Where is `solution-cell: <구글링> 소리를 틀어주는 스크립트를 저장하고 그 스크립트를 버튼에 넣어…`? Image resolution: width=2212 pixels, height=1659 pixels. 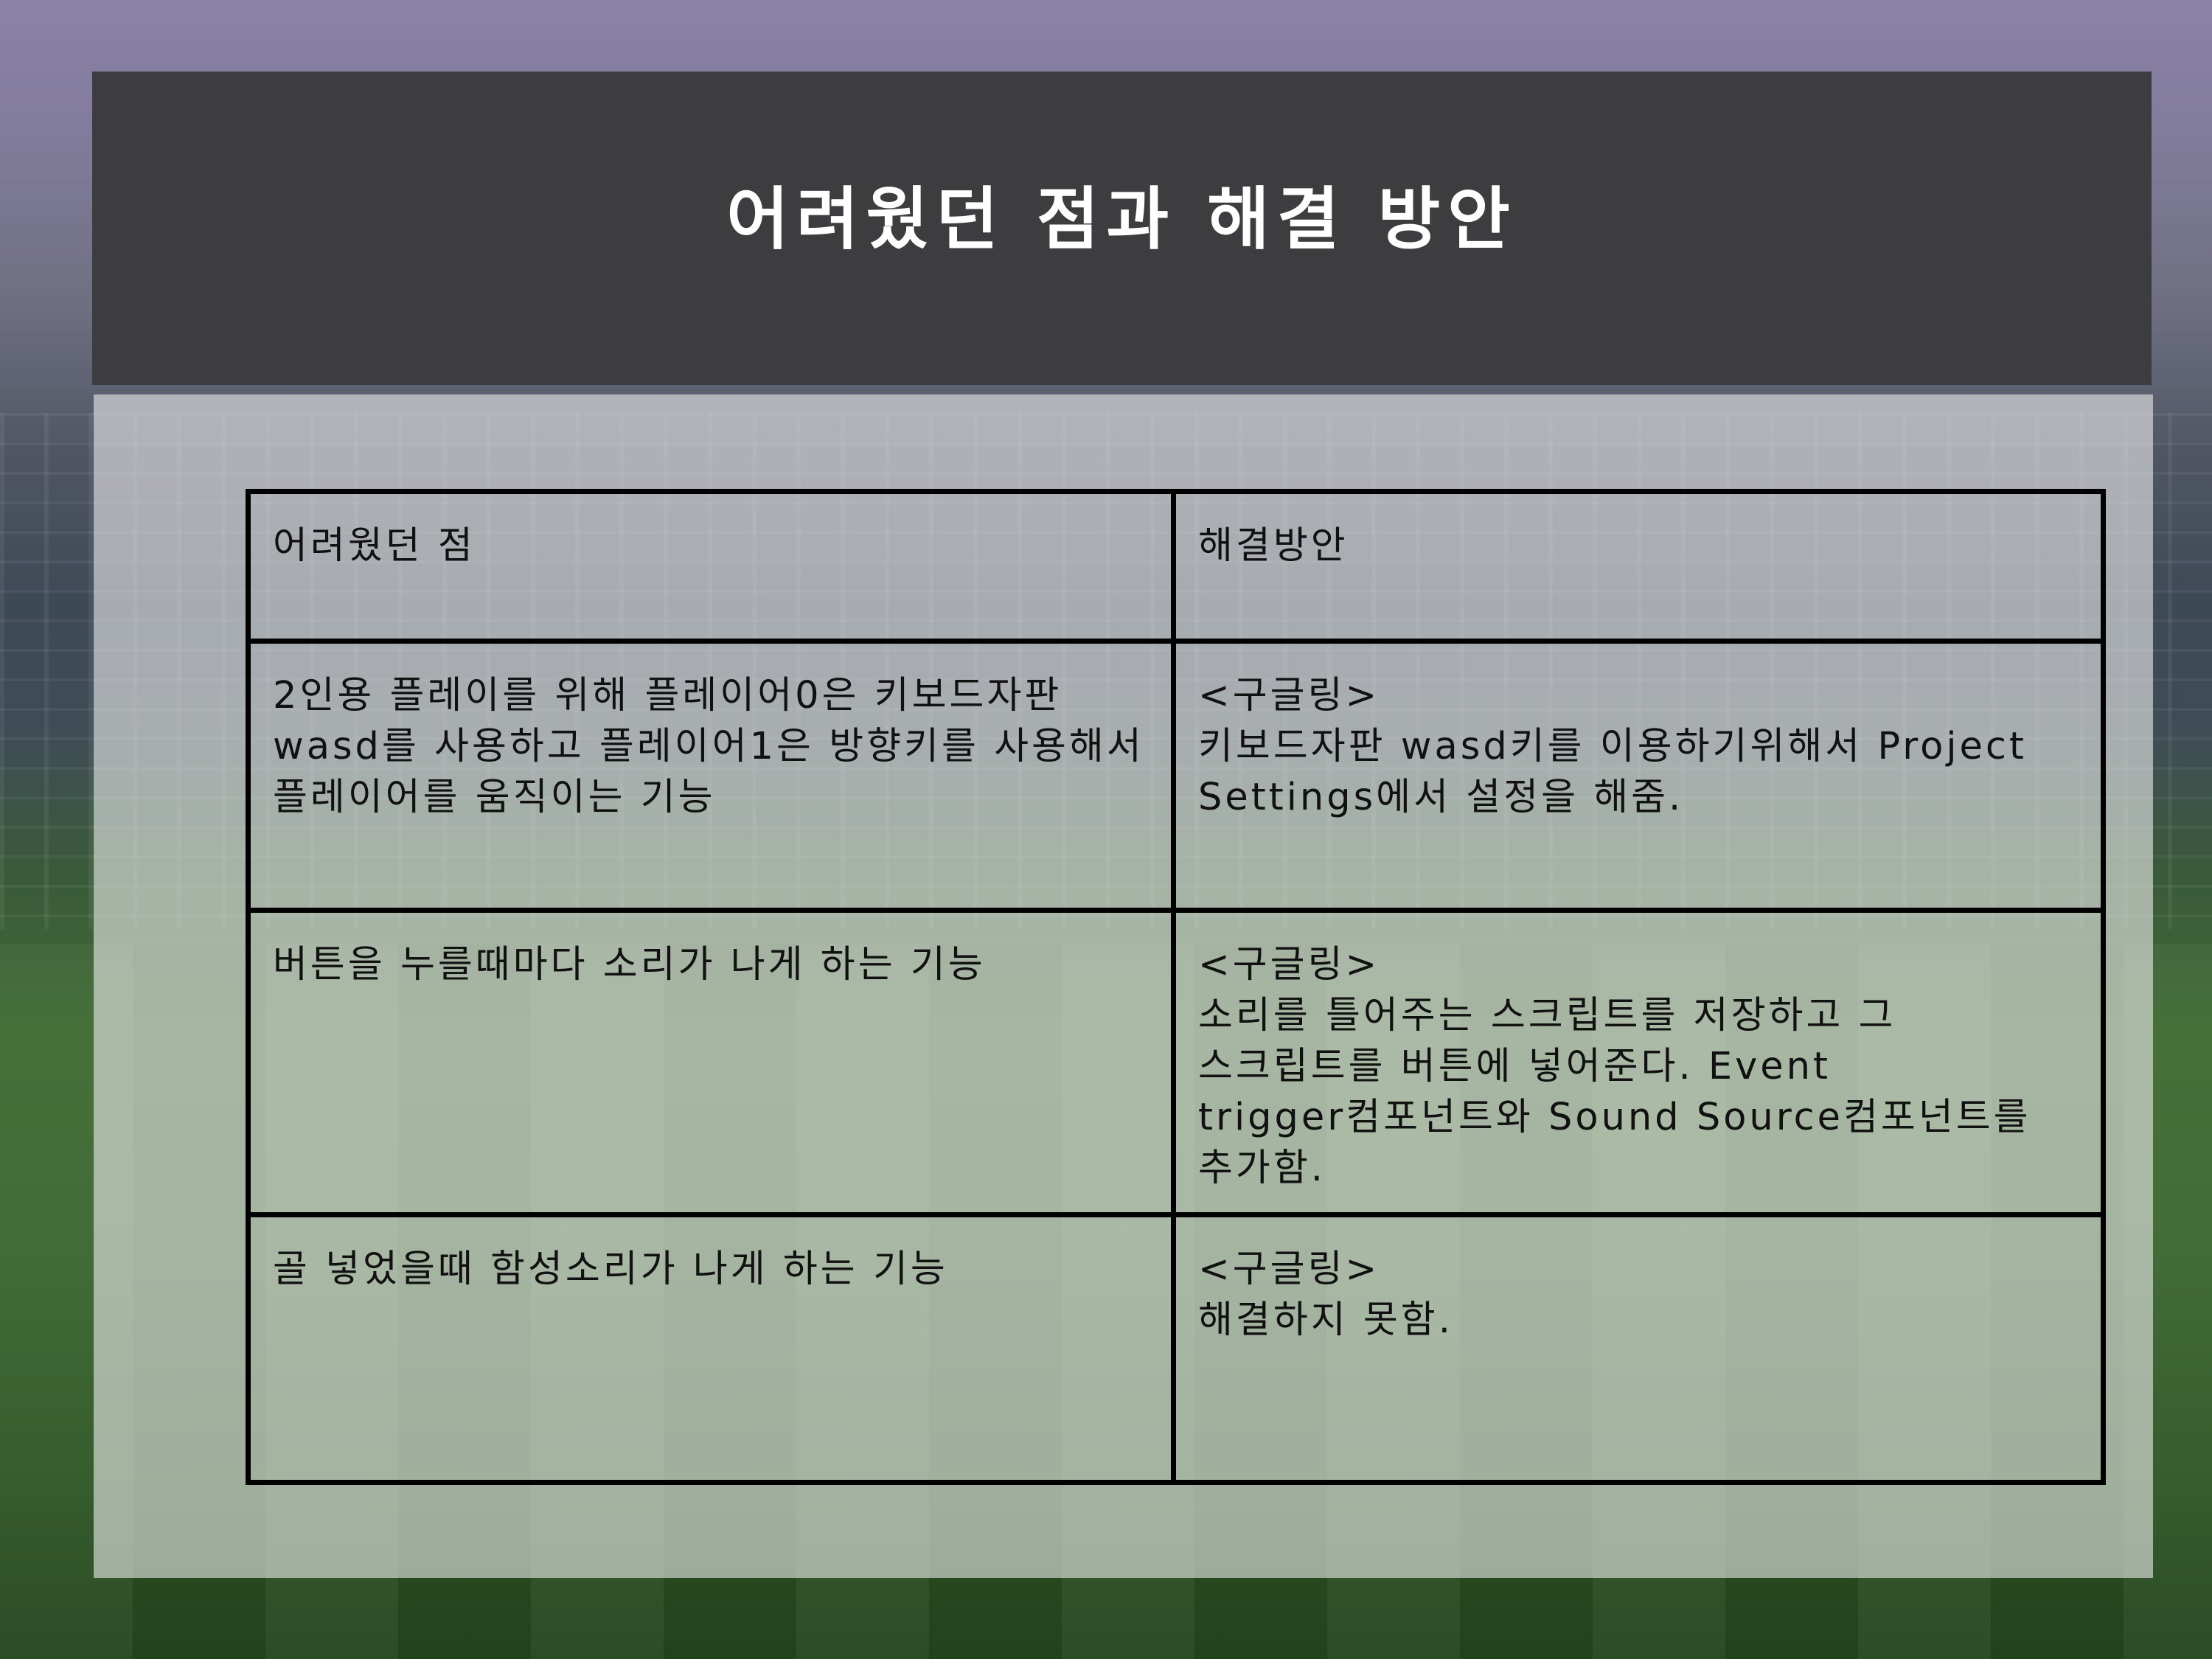
solution-cell: <구글링> 소리를 틀어주는 스크립트를 저장하고 그 스크립트를 버튼에 넣어… is located at coordinates (1638, 1062).